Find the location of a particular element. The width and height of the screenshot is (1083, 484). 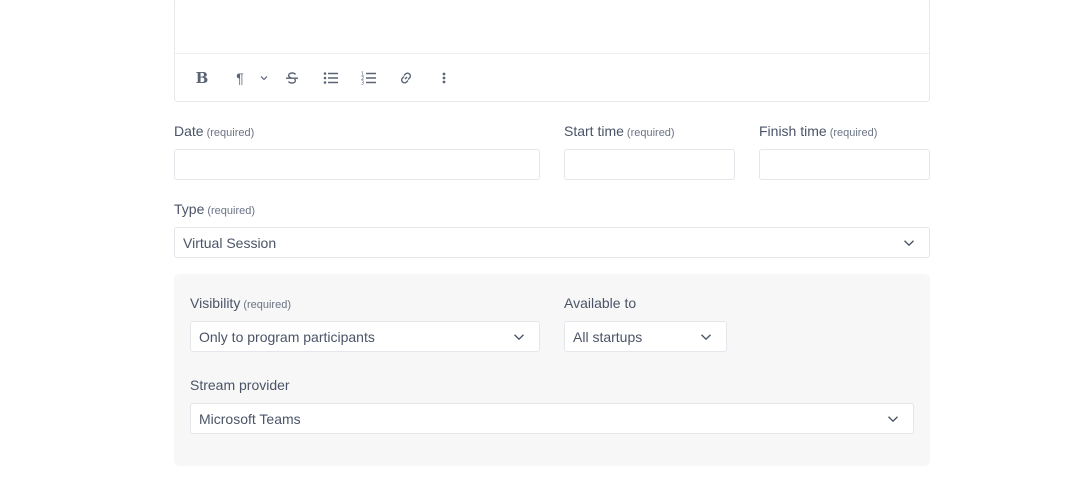

available-to-label: Available to is located at coordinates (600, 303).